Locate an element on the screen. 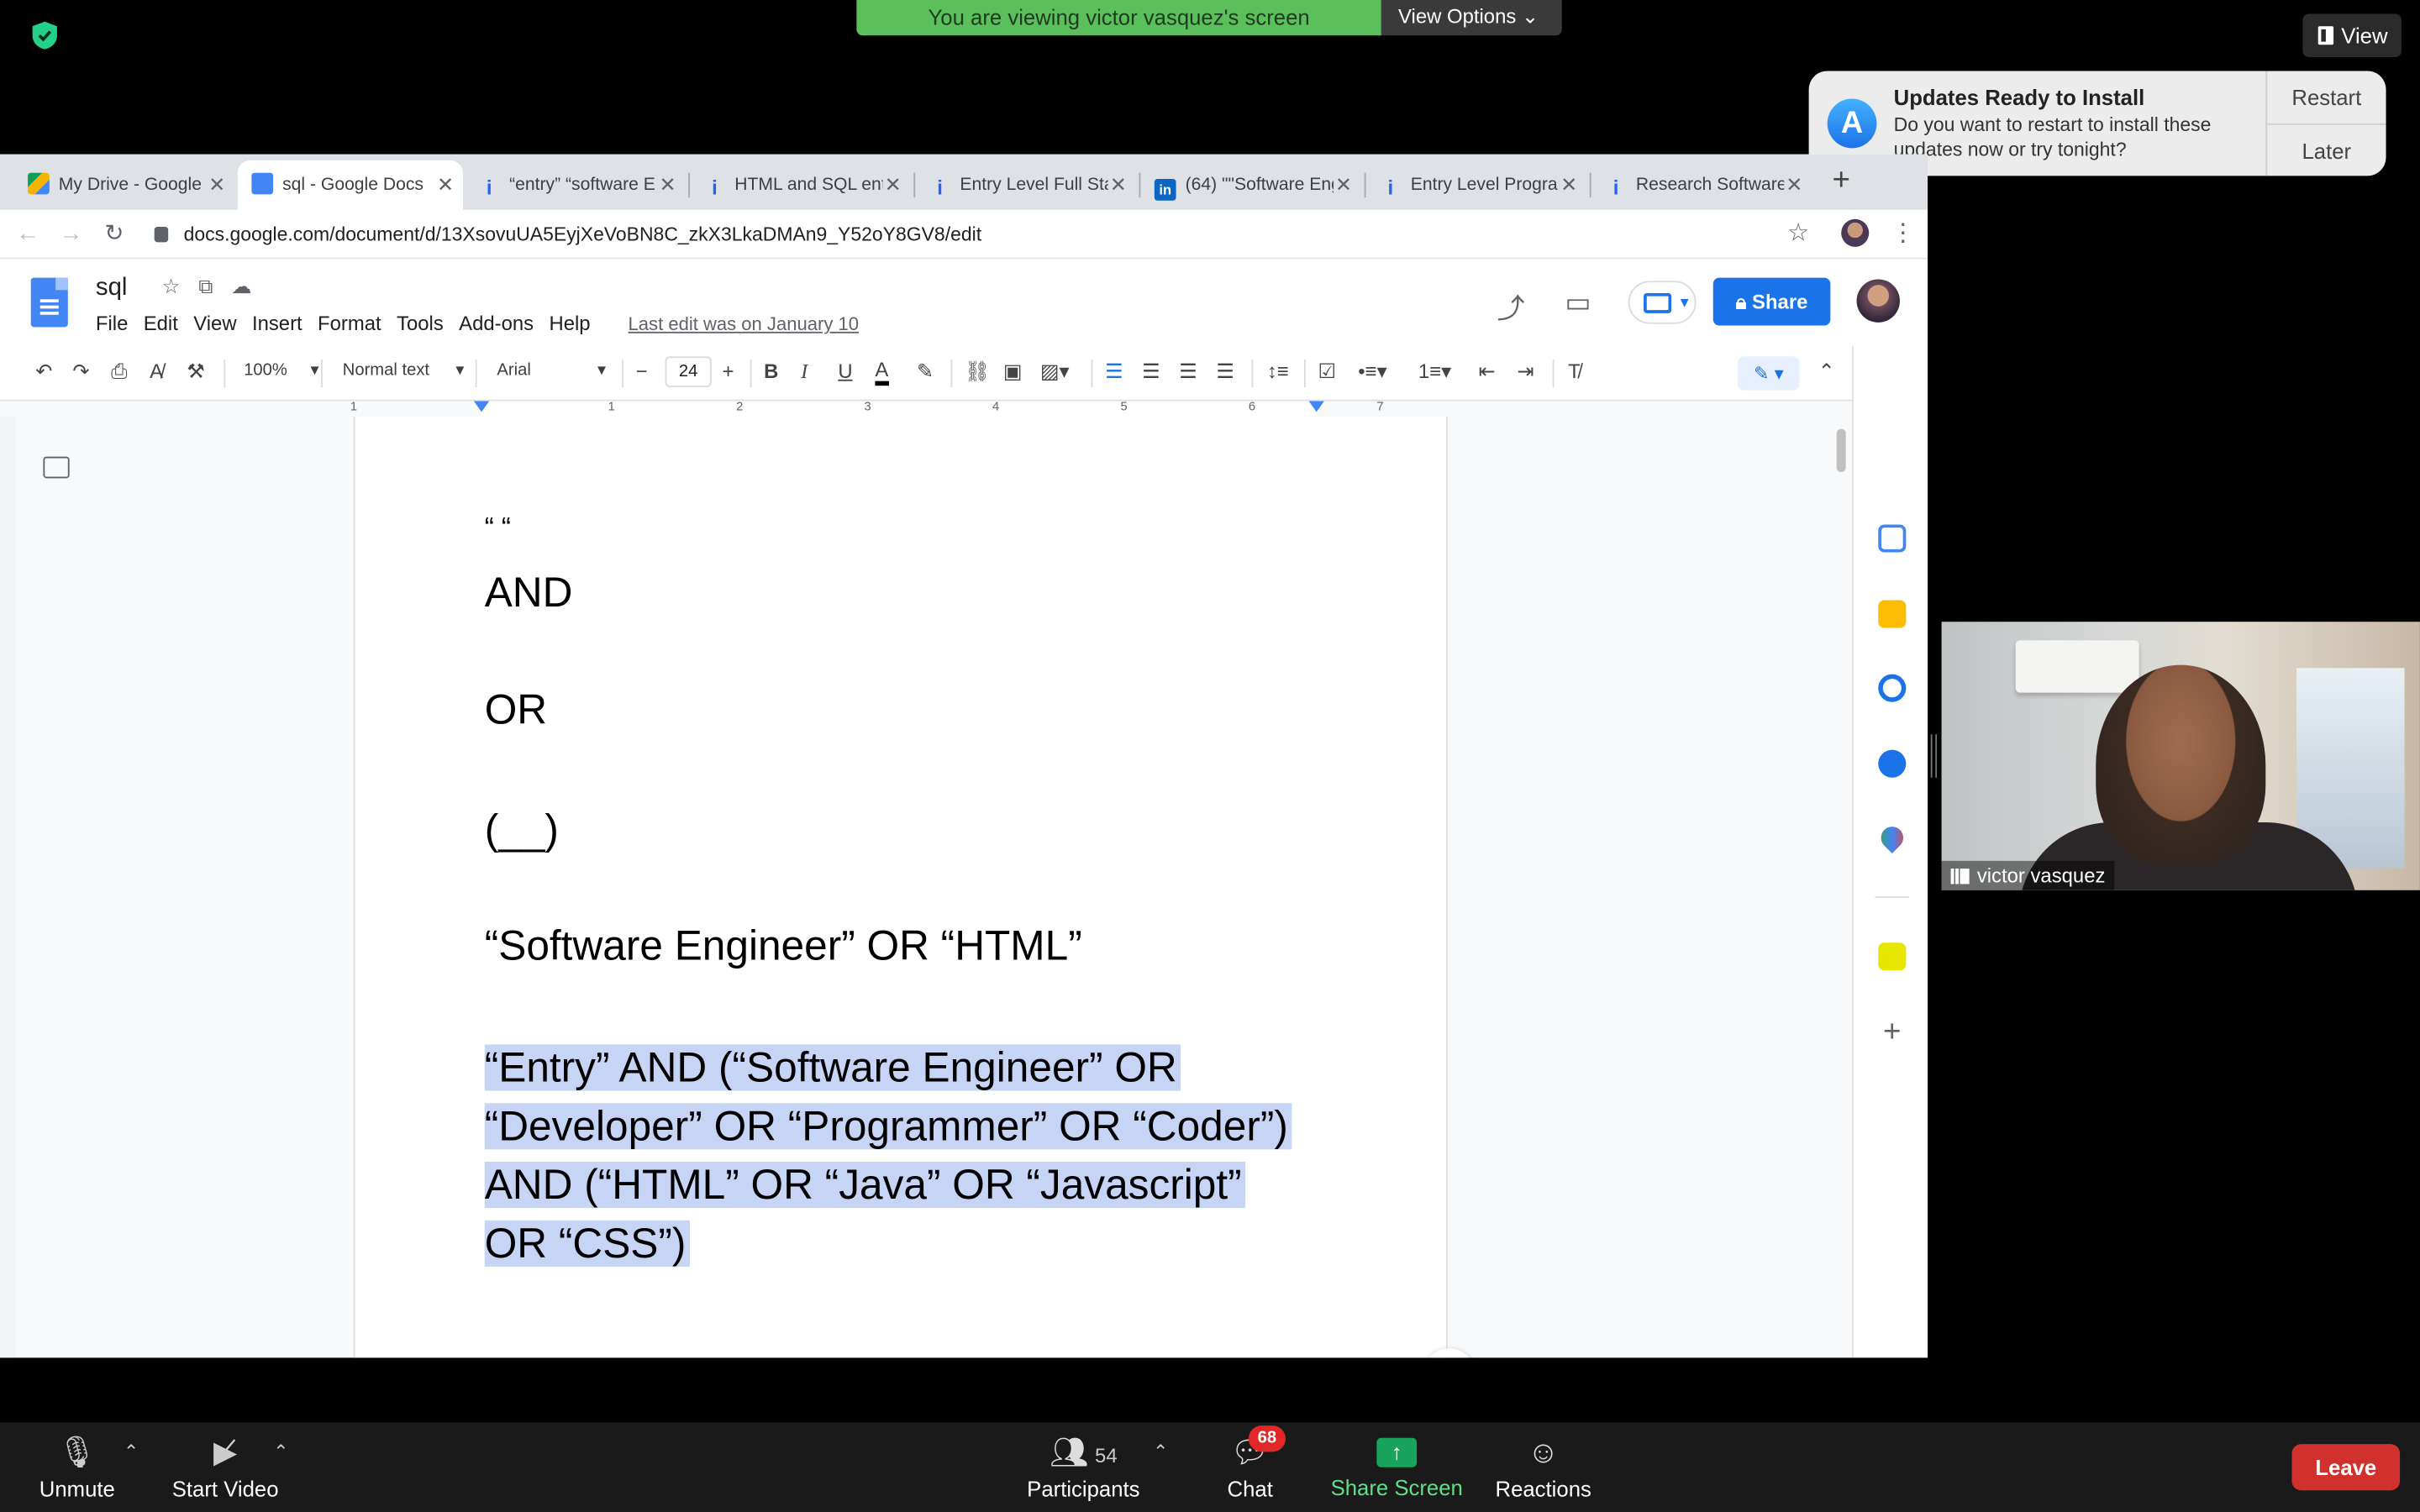 Image resolution: width=2420 pixels, height=1512 pixels. collapse-menu-chevron-icon: ⌃ is located at coordinates (1826, 372).